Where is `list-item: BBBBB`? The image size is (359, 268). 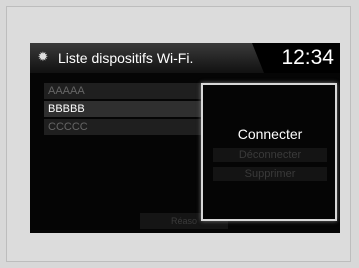
list-item: BBBBB is located at coordinates (128, 109).